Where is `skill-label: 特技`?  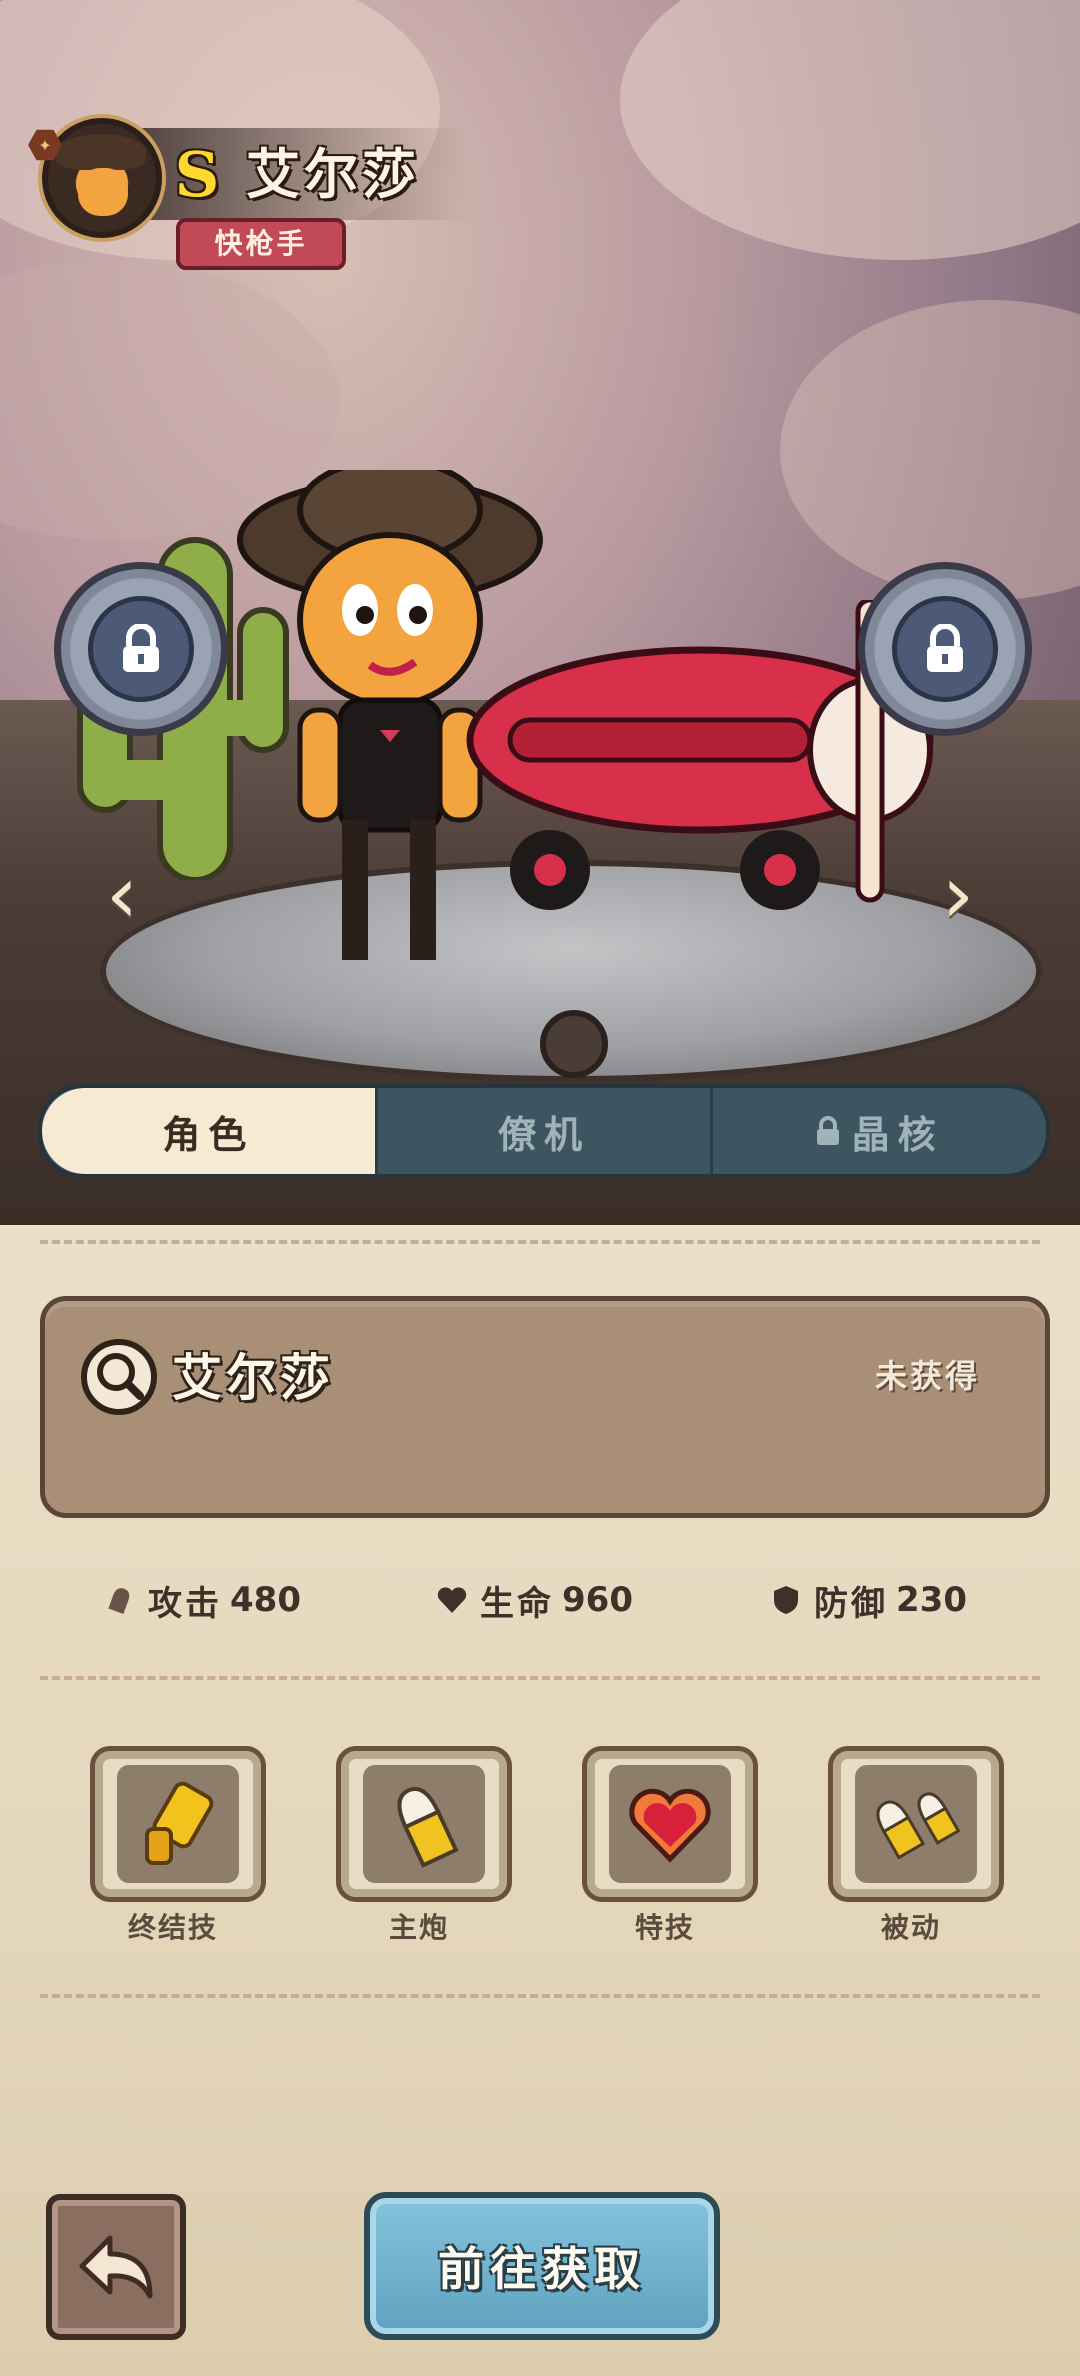
skill-label: 特技 is located at coordinates (664, 1927).